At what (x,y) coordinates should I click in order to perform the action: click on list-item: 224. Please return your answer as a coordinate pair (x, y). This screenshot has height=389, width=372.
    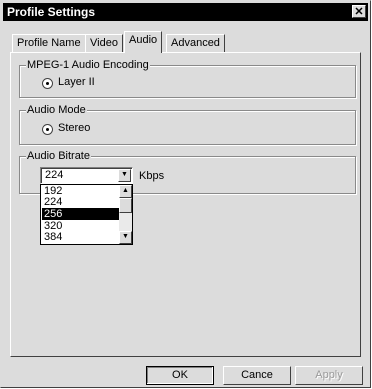
    Looking at the image, I should click on (80, 202).